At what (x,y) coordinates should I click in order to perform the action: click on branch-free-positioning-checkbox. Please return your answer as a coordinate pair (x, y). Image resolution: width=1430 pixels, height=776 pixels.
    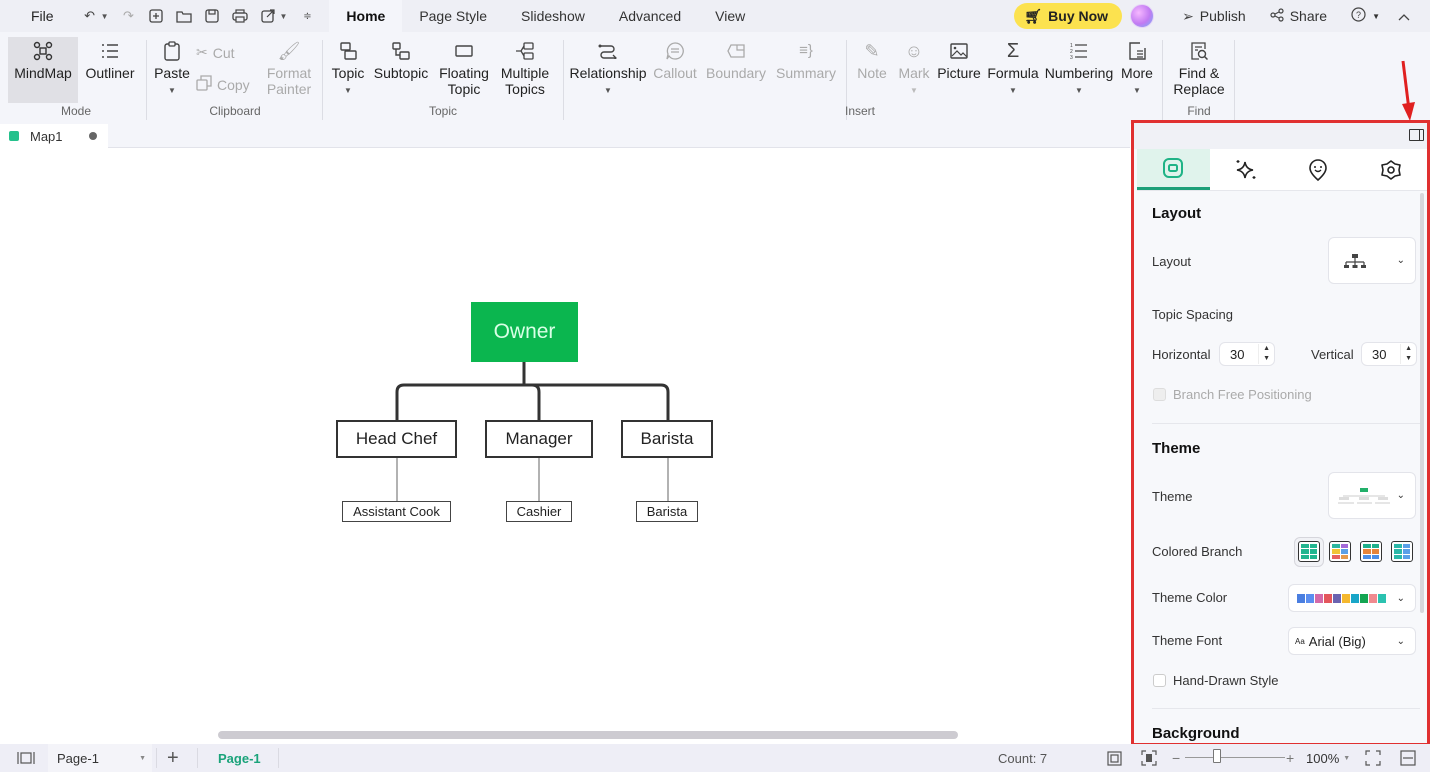
    Looking at the image, I should click on (1159, 394).